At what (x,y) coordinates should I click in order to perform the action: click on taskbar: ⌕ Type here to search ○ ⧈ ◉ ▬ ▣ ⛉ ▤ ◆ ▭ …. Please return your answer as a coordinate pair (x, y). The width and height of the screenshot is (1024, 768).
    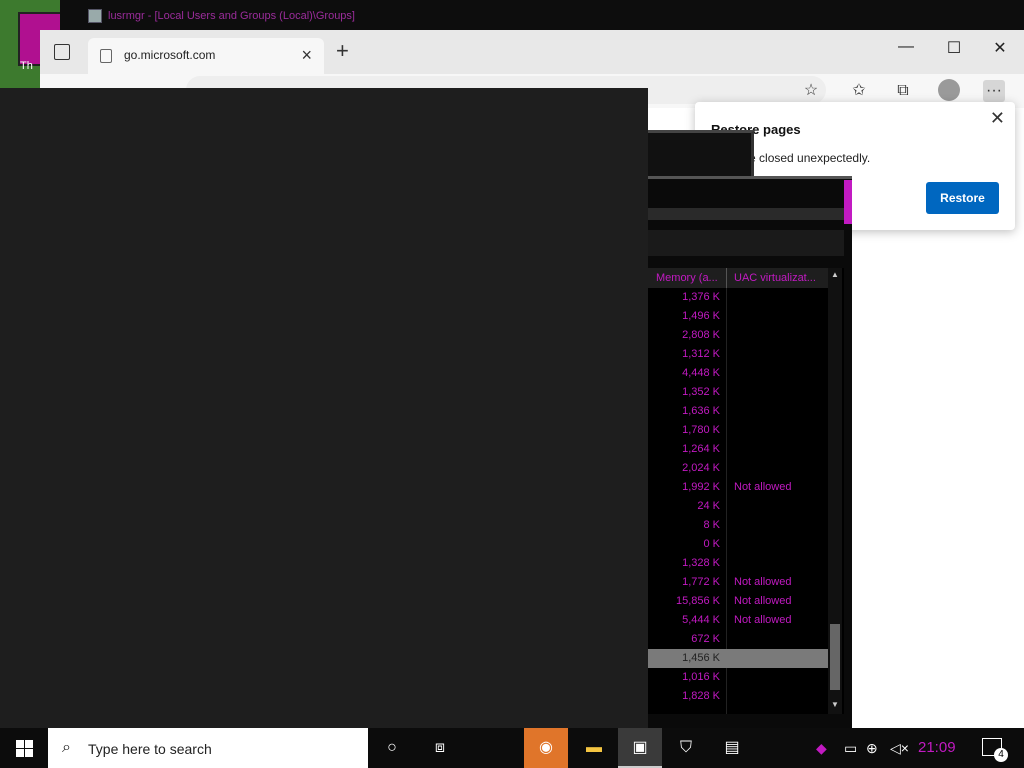
    Looking at the image, I should click on (512, 748).